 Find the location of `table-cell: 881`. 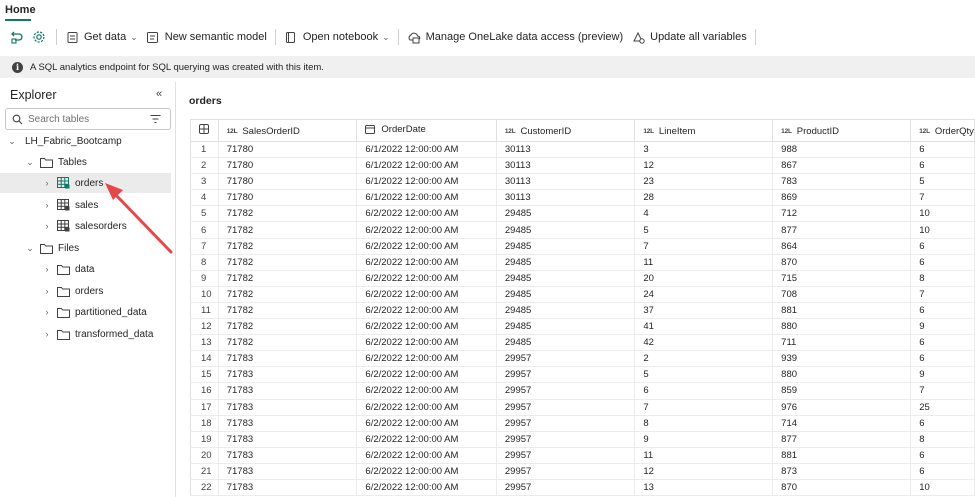

table-cell: 881 is located at coordinates (842, 455).